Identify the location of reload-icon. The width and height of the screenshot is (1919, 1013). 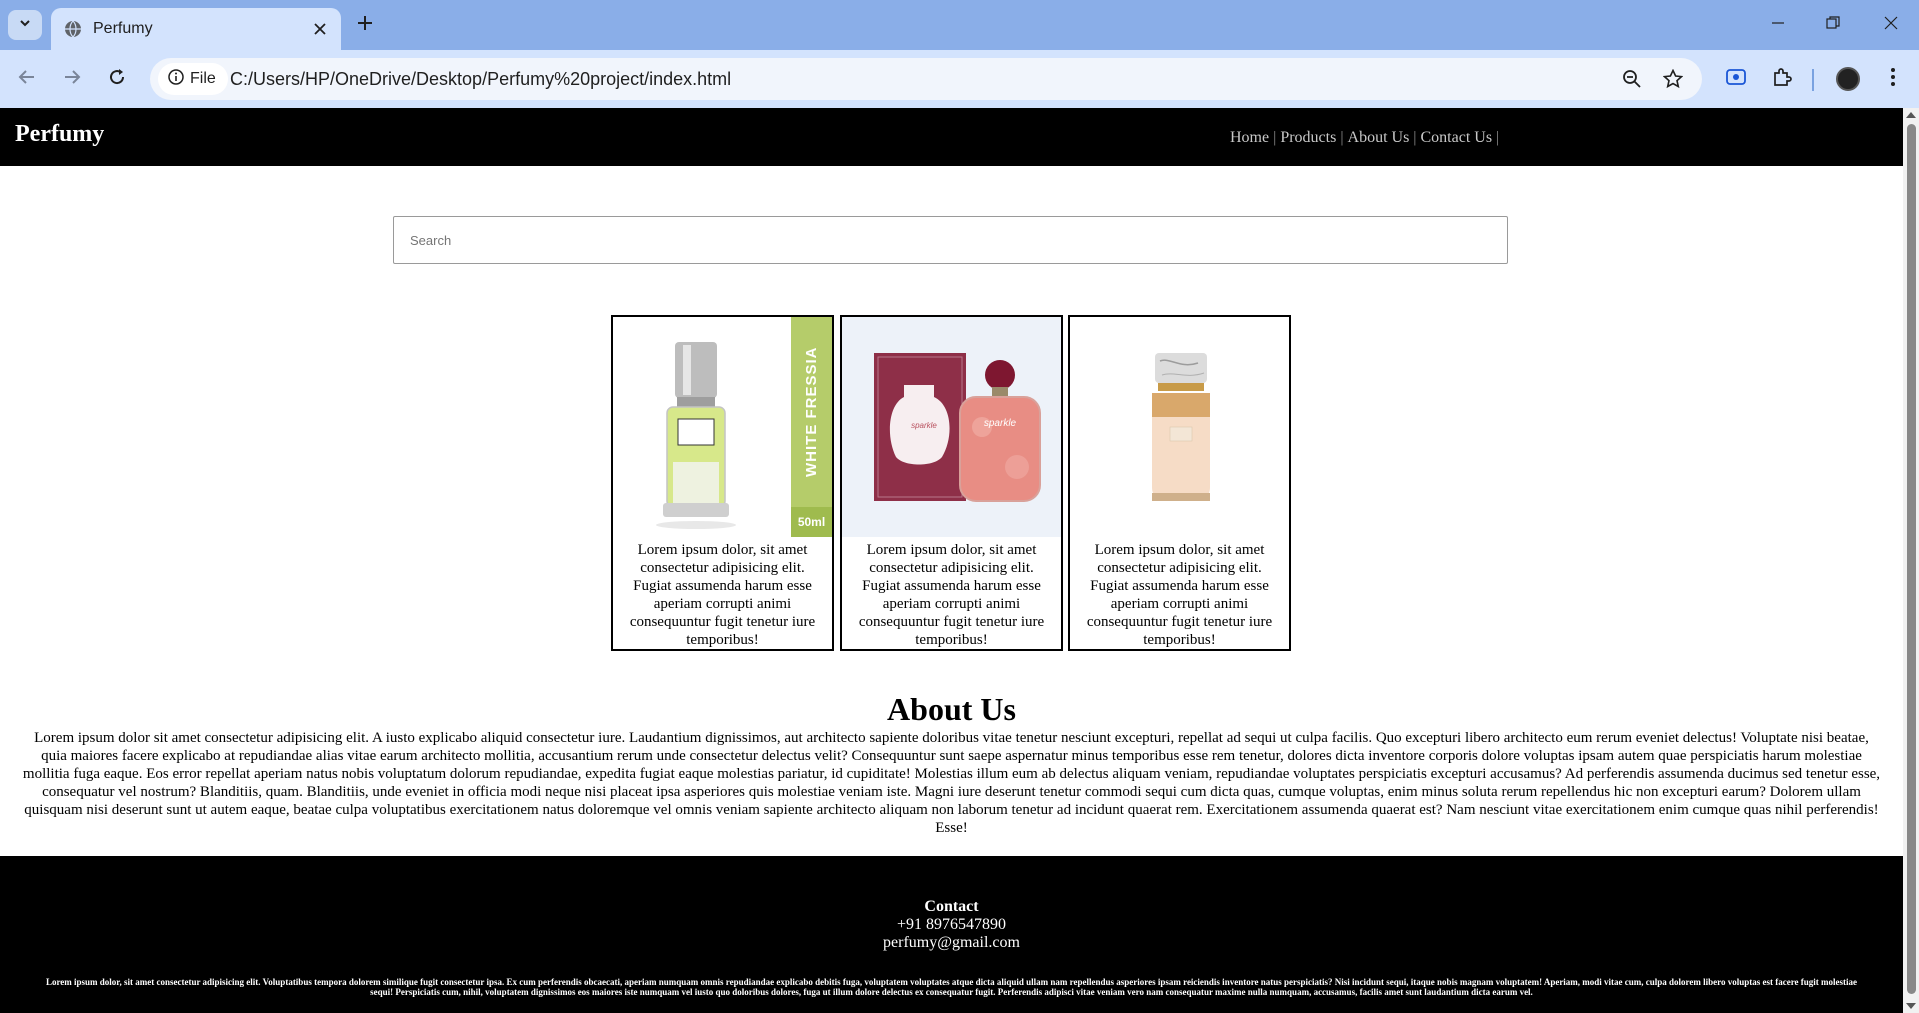
(117, 79).